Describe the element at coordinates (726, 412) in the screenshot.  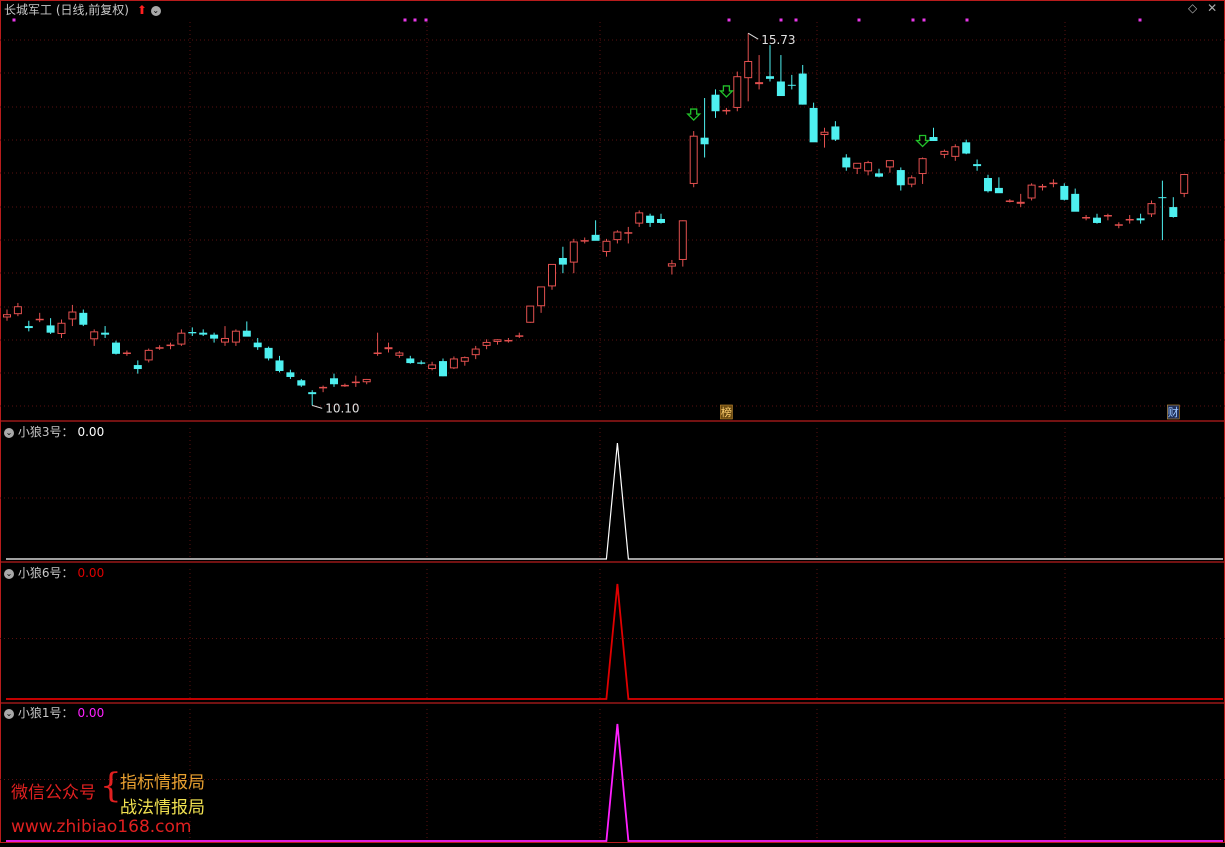
I see `bottom-marker-label: 榜` at that location.